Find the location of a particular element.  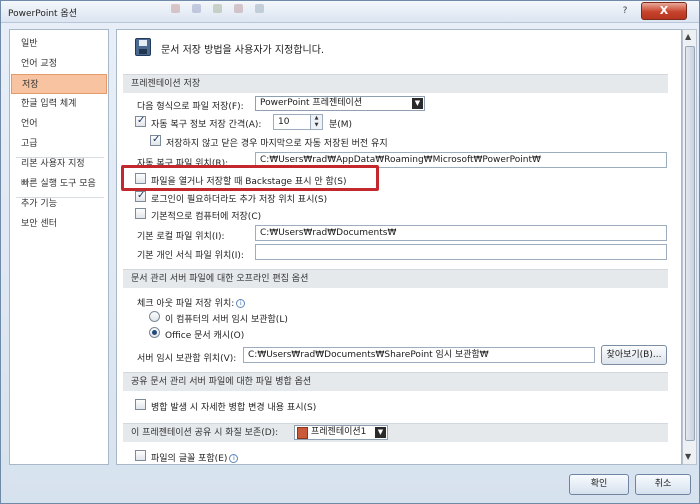

section-header-fidelity: 이 프레젠테이션 공유 시 화질 보존(D): is located at coordinates (395, 432).